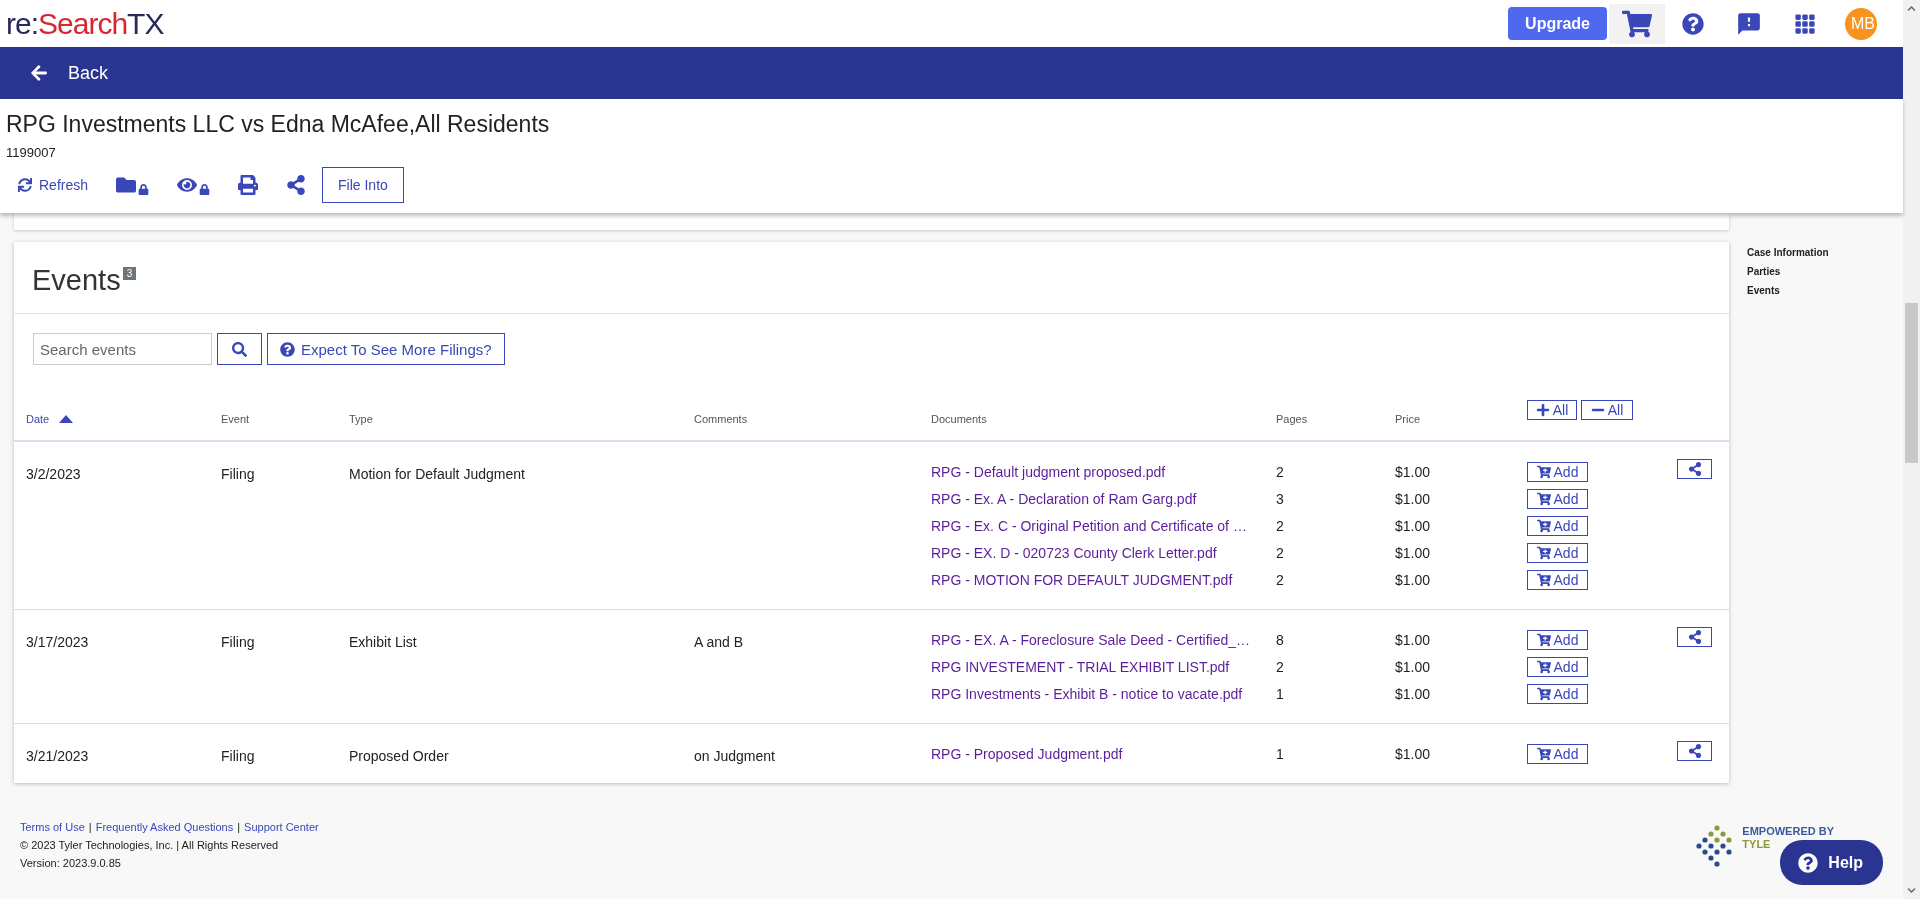 The width and height of the screenshot is (1920, 899). Describe the element at coordinates (1788, 252) in the screenshot. I see `side-nav-link: Case Information` at that location.